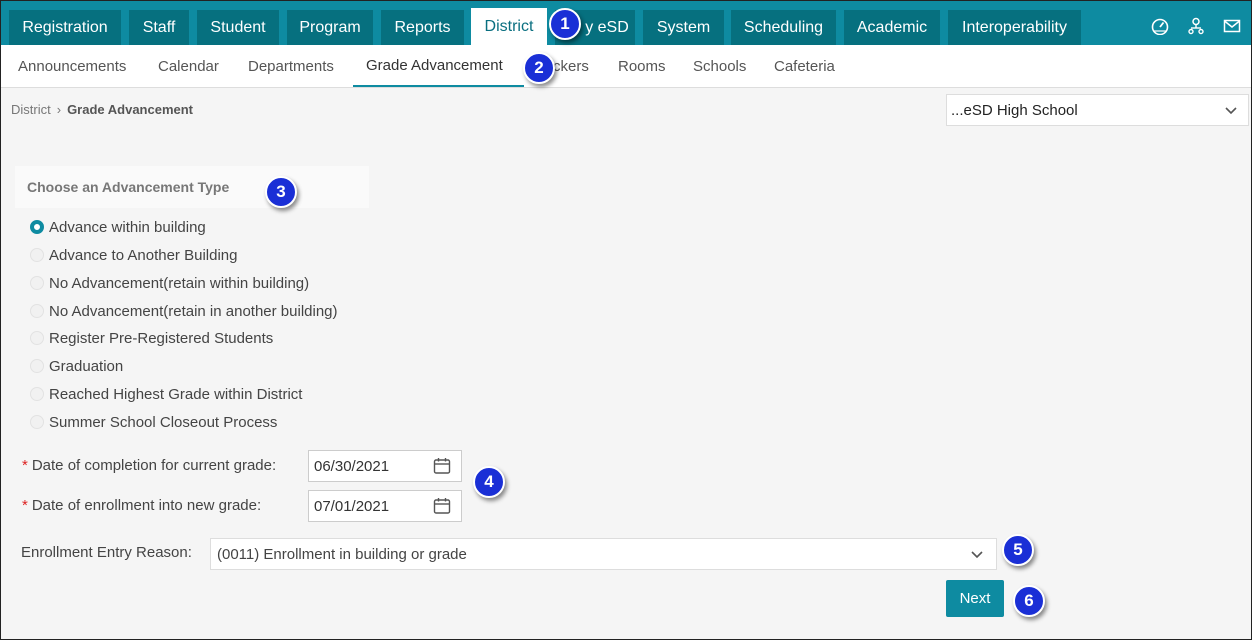 The width and height of the screenshot is (1252, 640). What do you see at coordinates (159, 27) in the screenshot?
I see `tab-staff: Staff` at bounding box center [159, 27].